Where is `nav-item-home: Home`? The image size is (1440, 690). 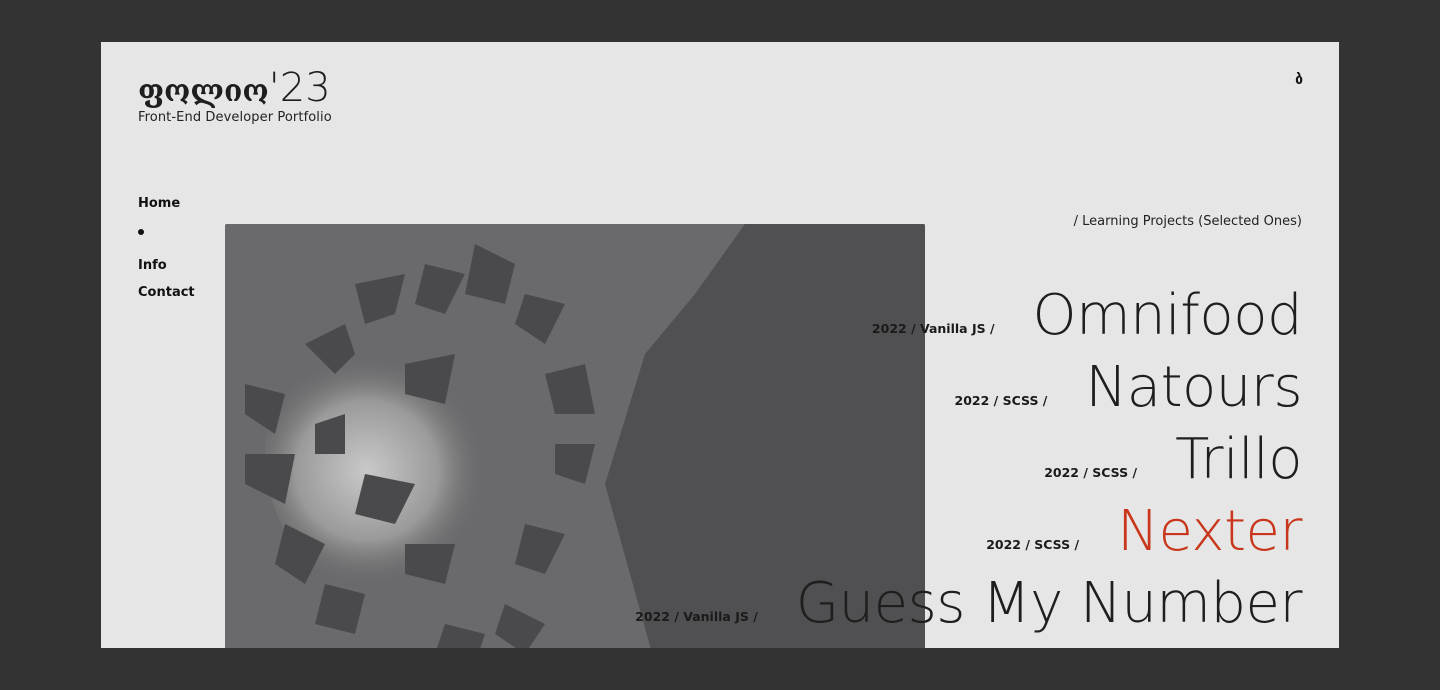
nav-item-home: Home is located at coordinates (166, 207).